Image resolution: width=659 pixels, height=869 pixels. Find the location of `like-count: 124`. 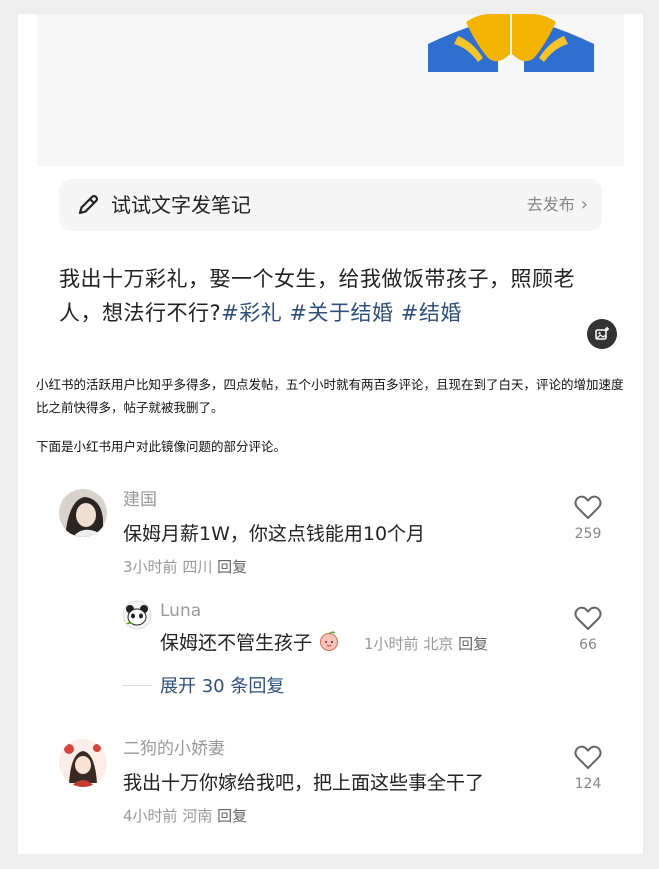

like-count: 124 is located at coordinates (588, 784).